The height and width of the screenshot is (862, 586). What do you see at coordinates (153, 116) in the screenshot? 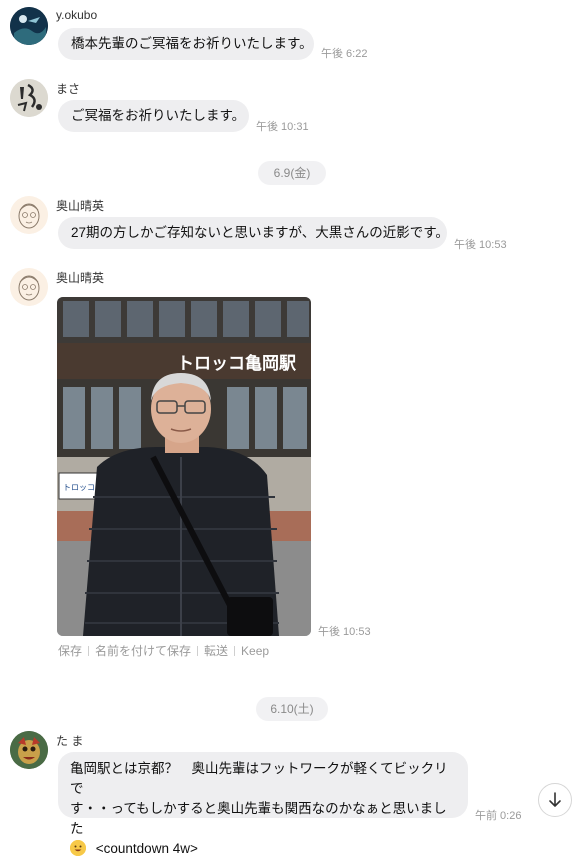
I see `message-bubble: ご冥福をお祈りいたします。` at bounding box center [153, 116].